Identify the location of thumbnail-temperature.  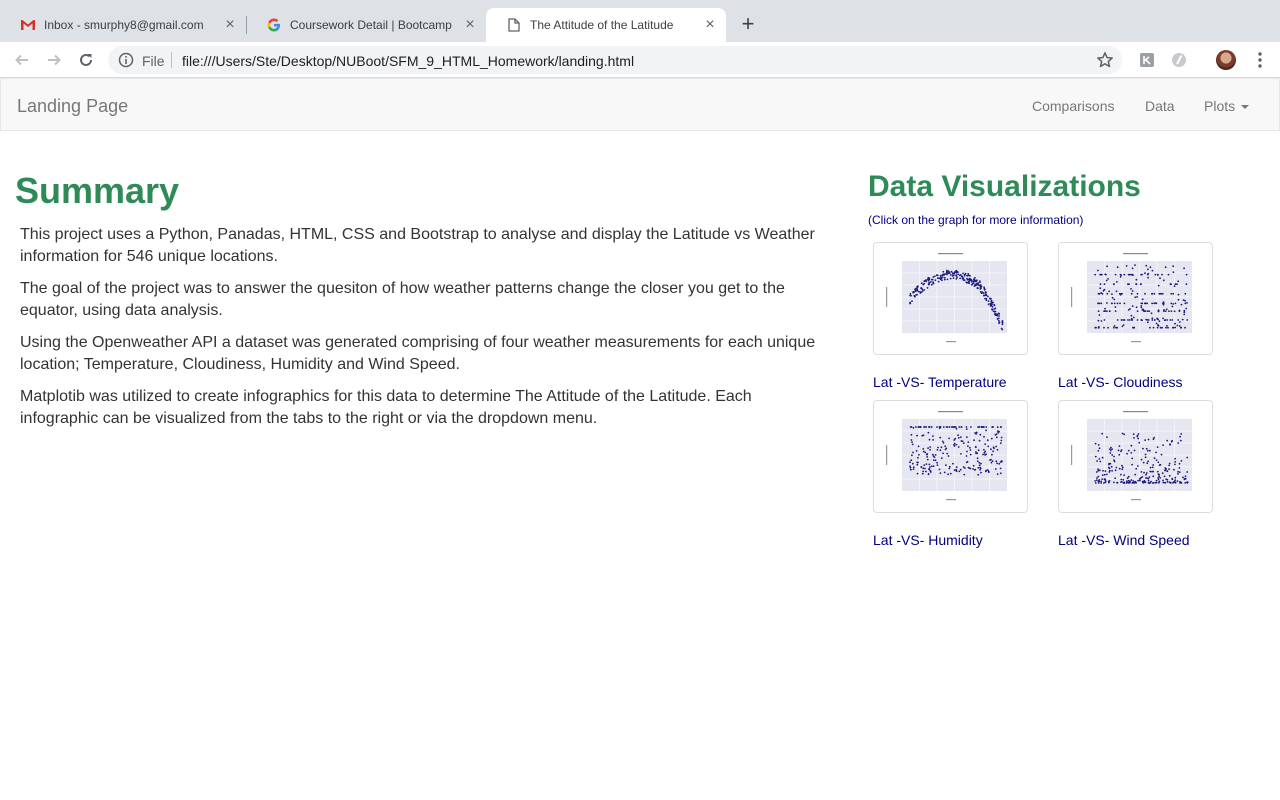
(950, 298).